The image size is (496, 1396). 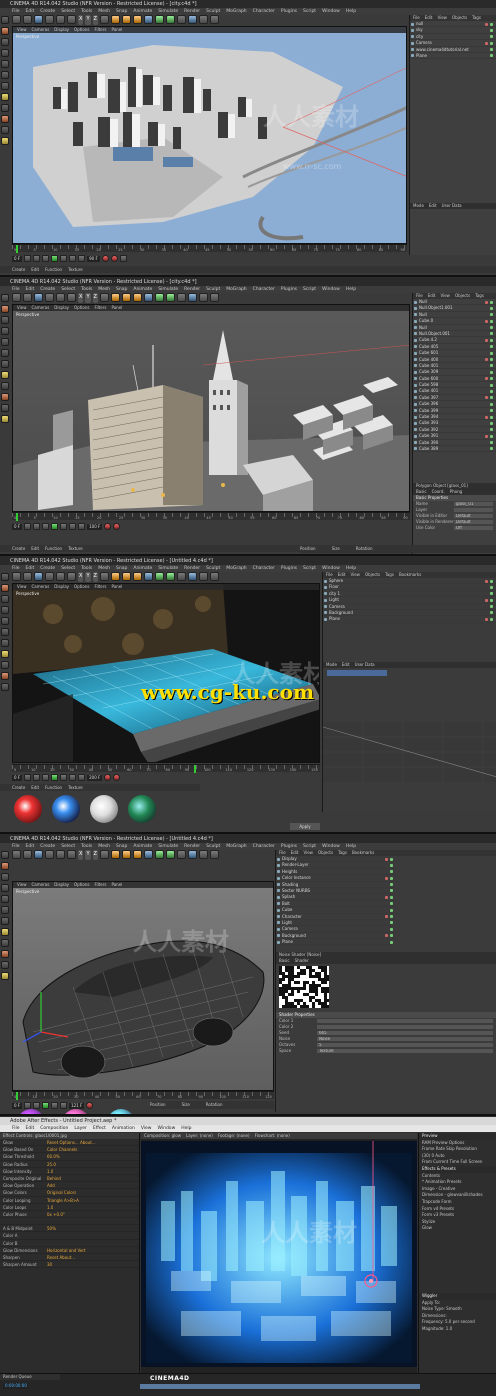 I want to click on menu-item-14: Script, so click(x=309, y=568).